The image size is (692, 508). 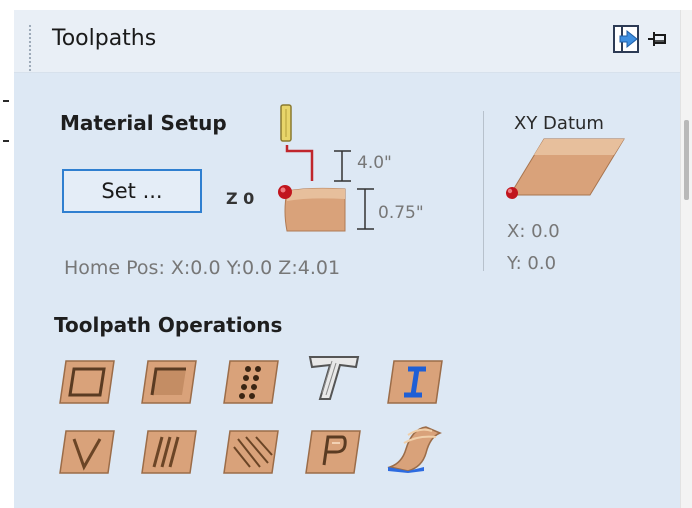 I want to click on home-position: Home Pos: X:0.0 Y:0.0 Z:4.01, so click(x=202, y=268).